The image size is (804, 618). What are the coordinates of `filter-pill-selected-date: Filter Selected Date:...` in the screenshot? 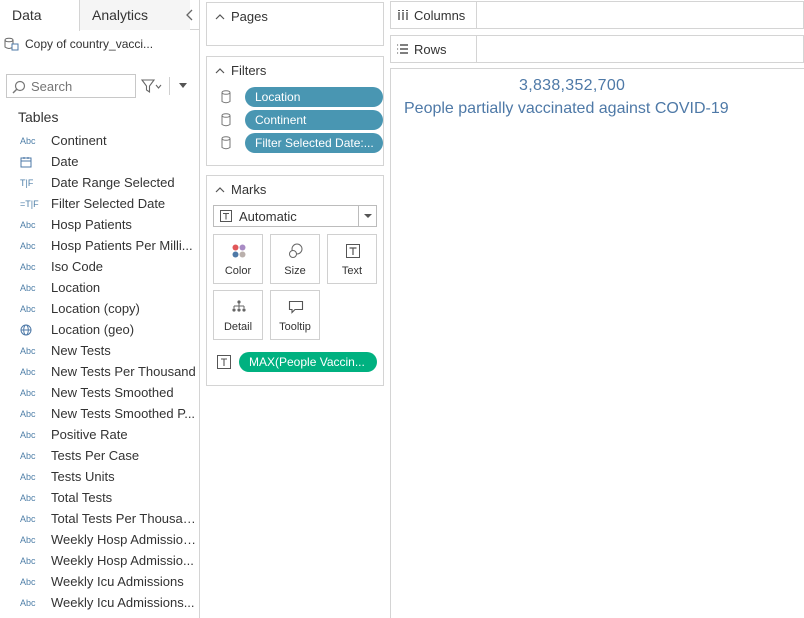 It's located at (314, 143).